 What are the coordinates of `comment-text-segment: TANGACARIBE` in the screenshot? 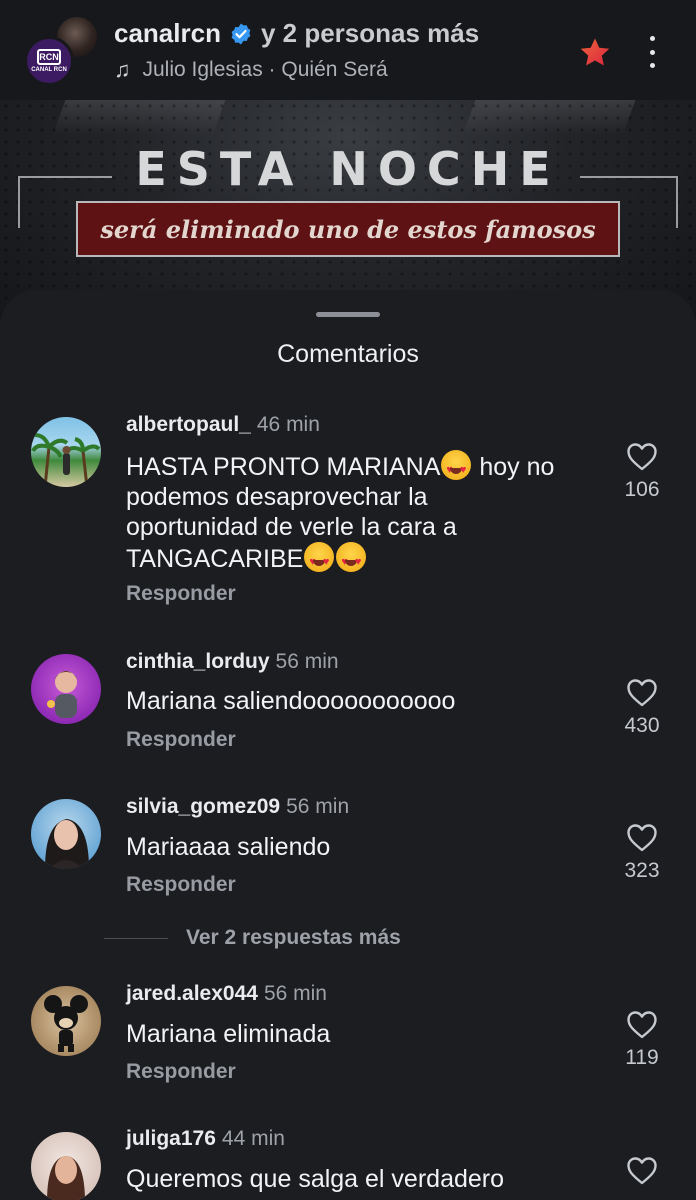 It's located at (215, 559).